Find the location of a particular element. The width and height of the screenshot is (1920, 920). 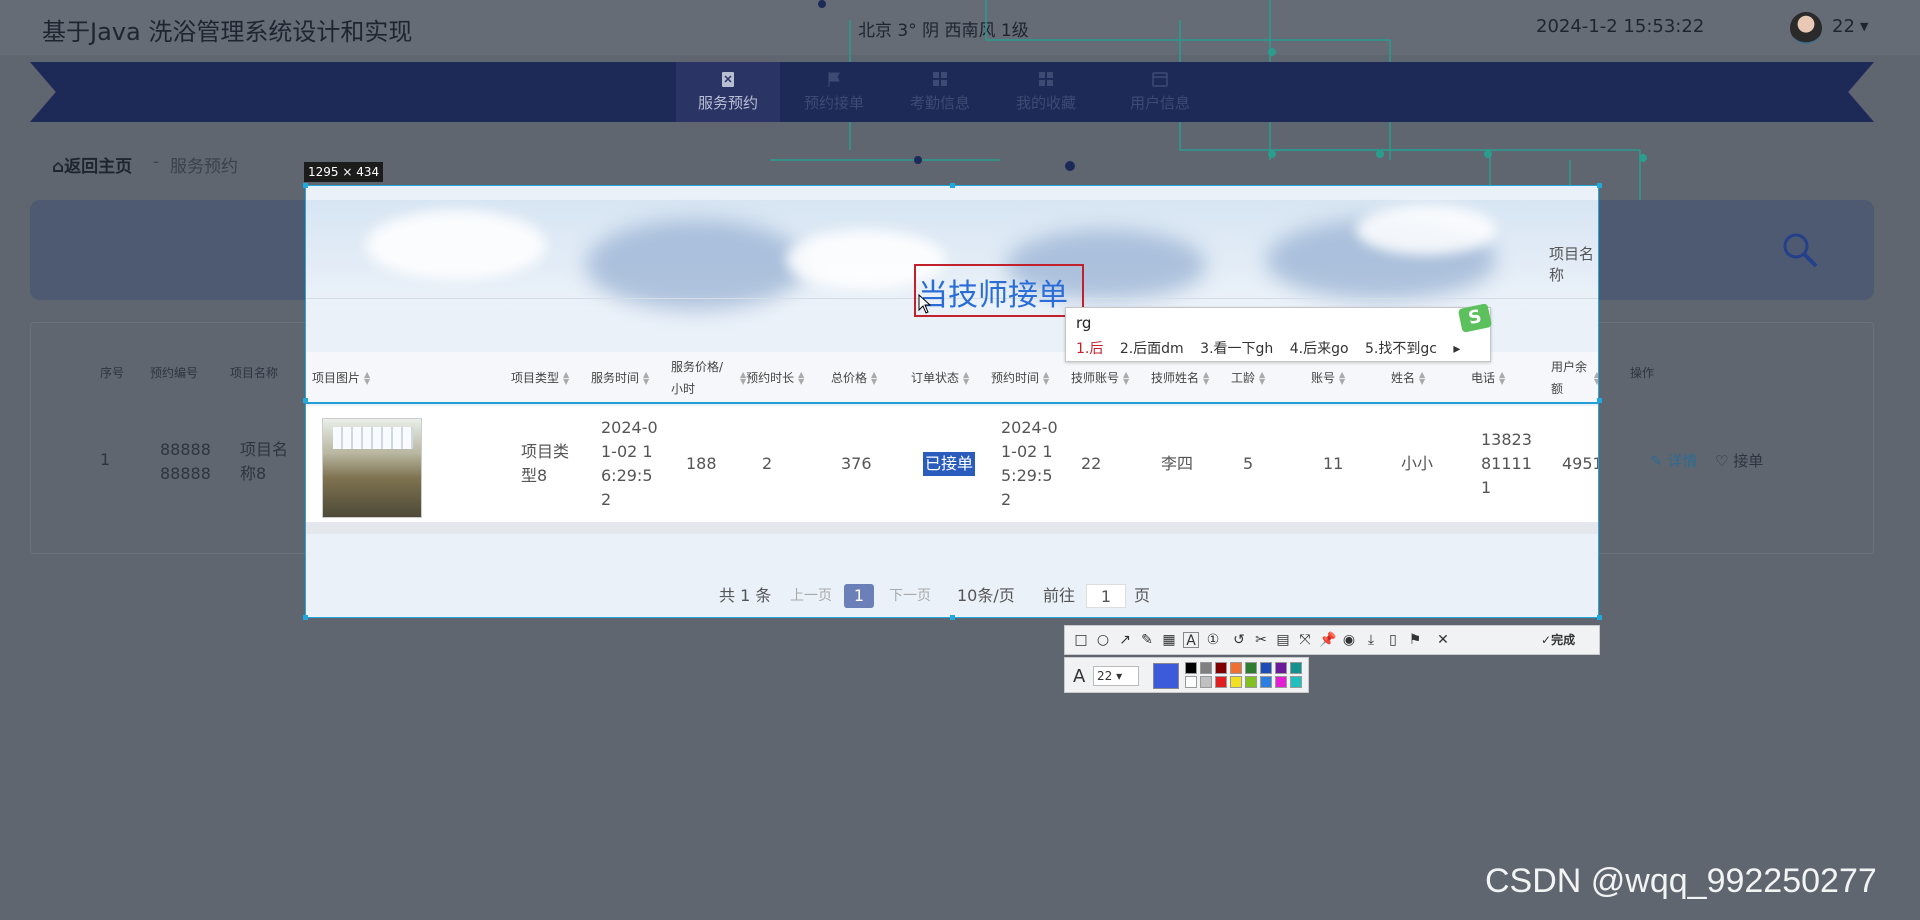

bookmark-icon: ⚑ is located at coordinates (1415, 640).